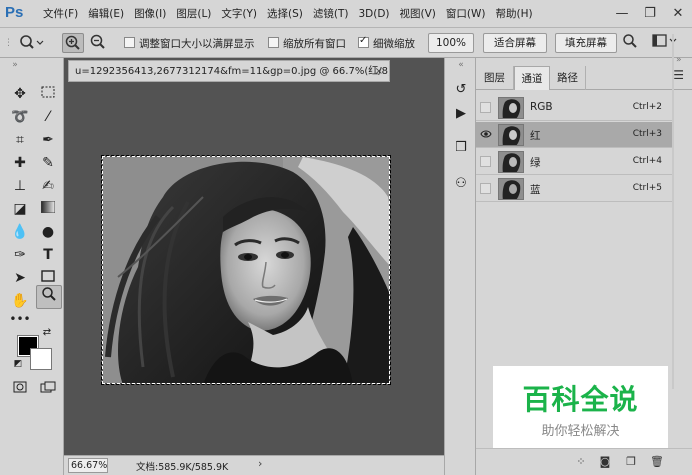 The height and width of the screenshot is (475, 692). What do you see at coordinates (532, 78) in the screenshot?
I see `tab-channels: 通道` at bounding box center [532, 78].